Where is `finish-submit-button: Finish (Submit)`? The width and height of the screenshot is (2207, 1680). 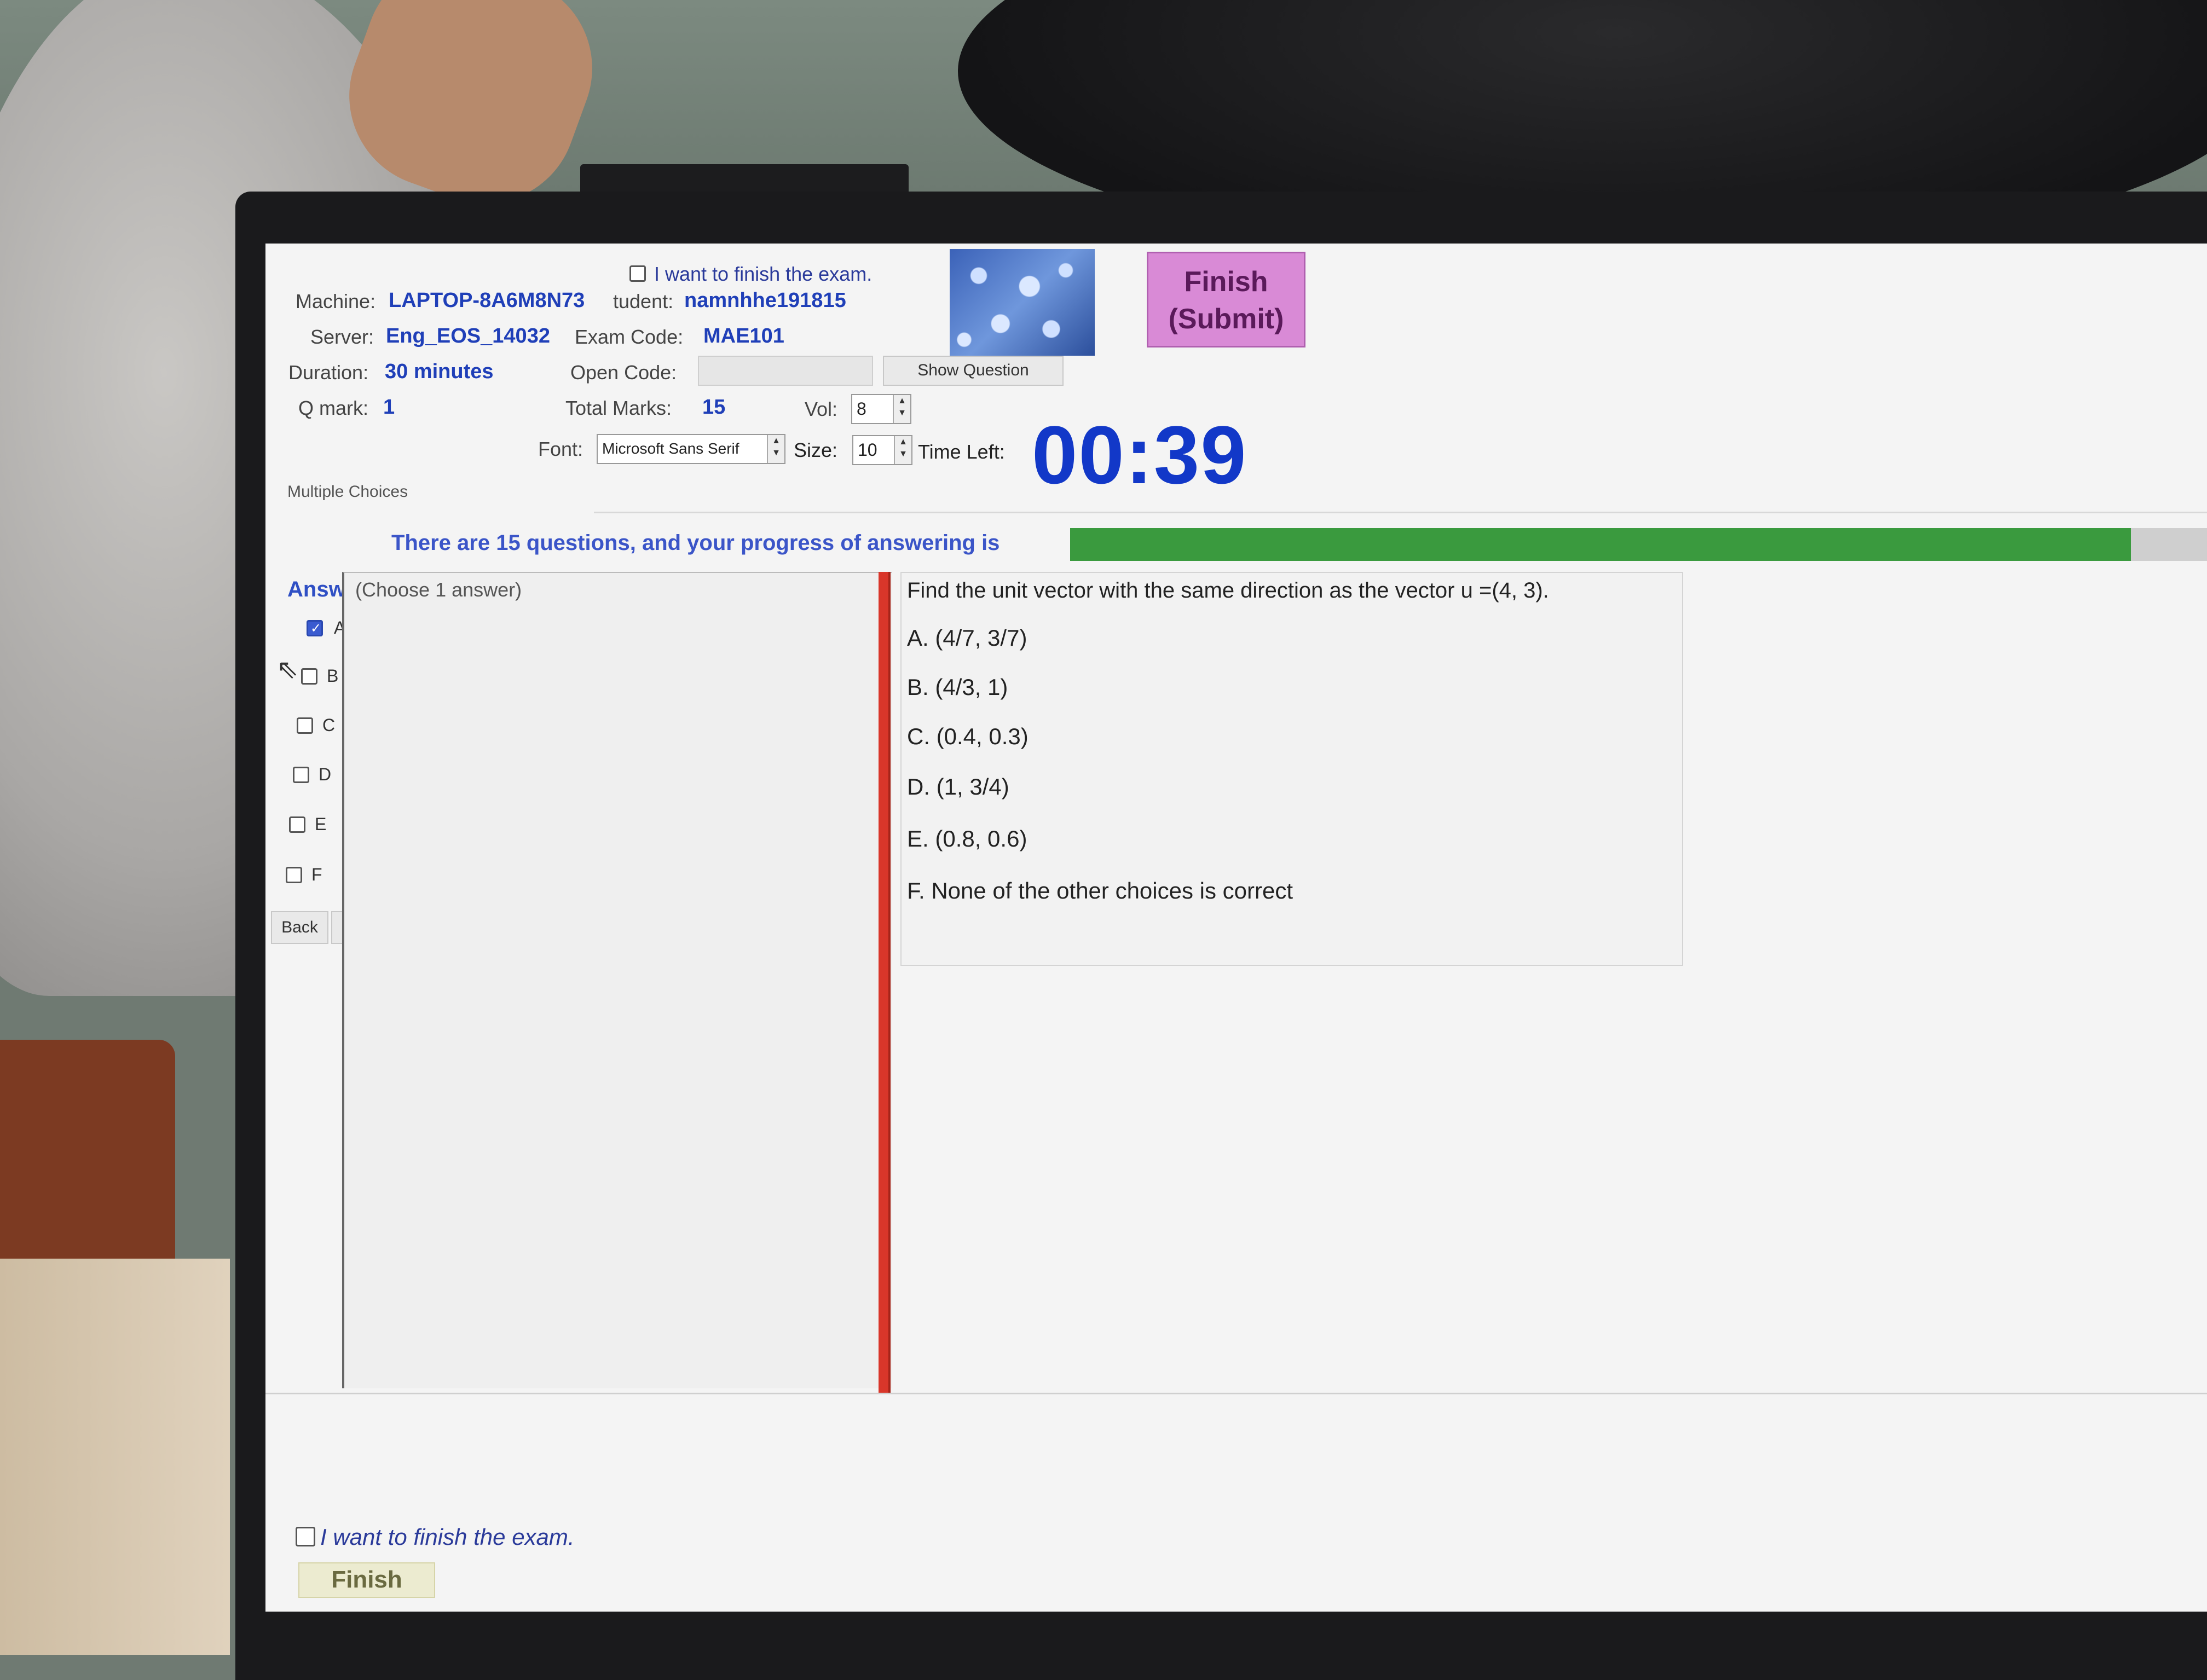
finish-submit-button: Finish (Submit) is located at coordinates (1226, 299).